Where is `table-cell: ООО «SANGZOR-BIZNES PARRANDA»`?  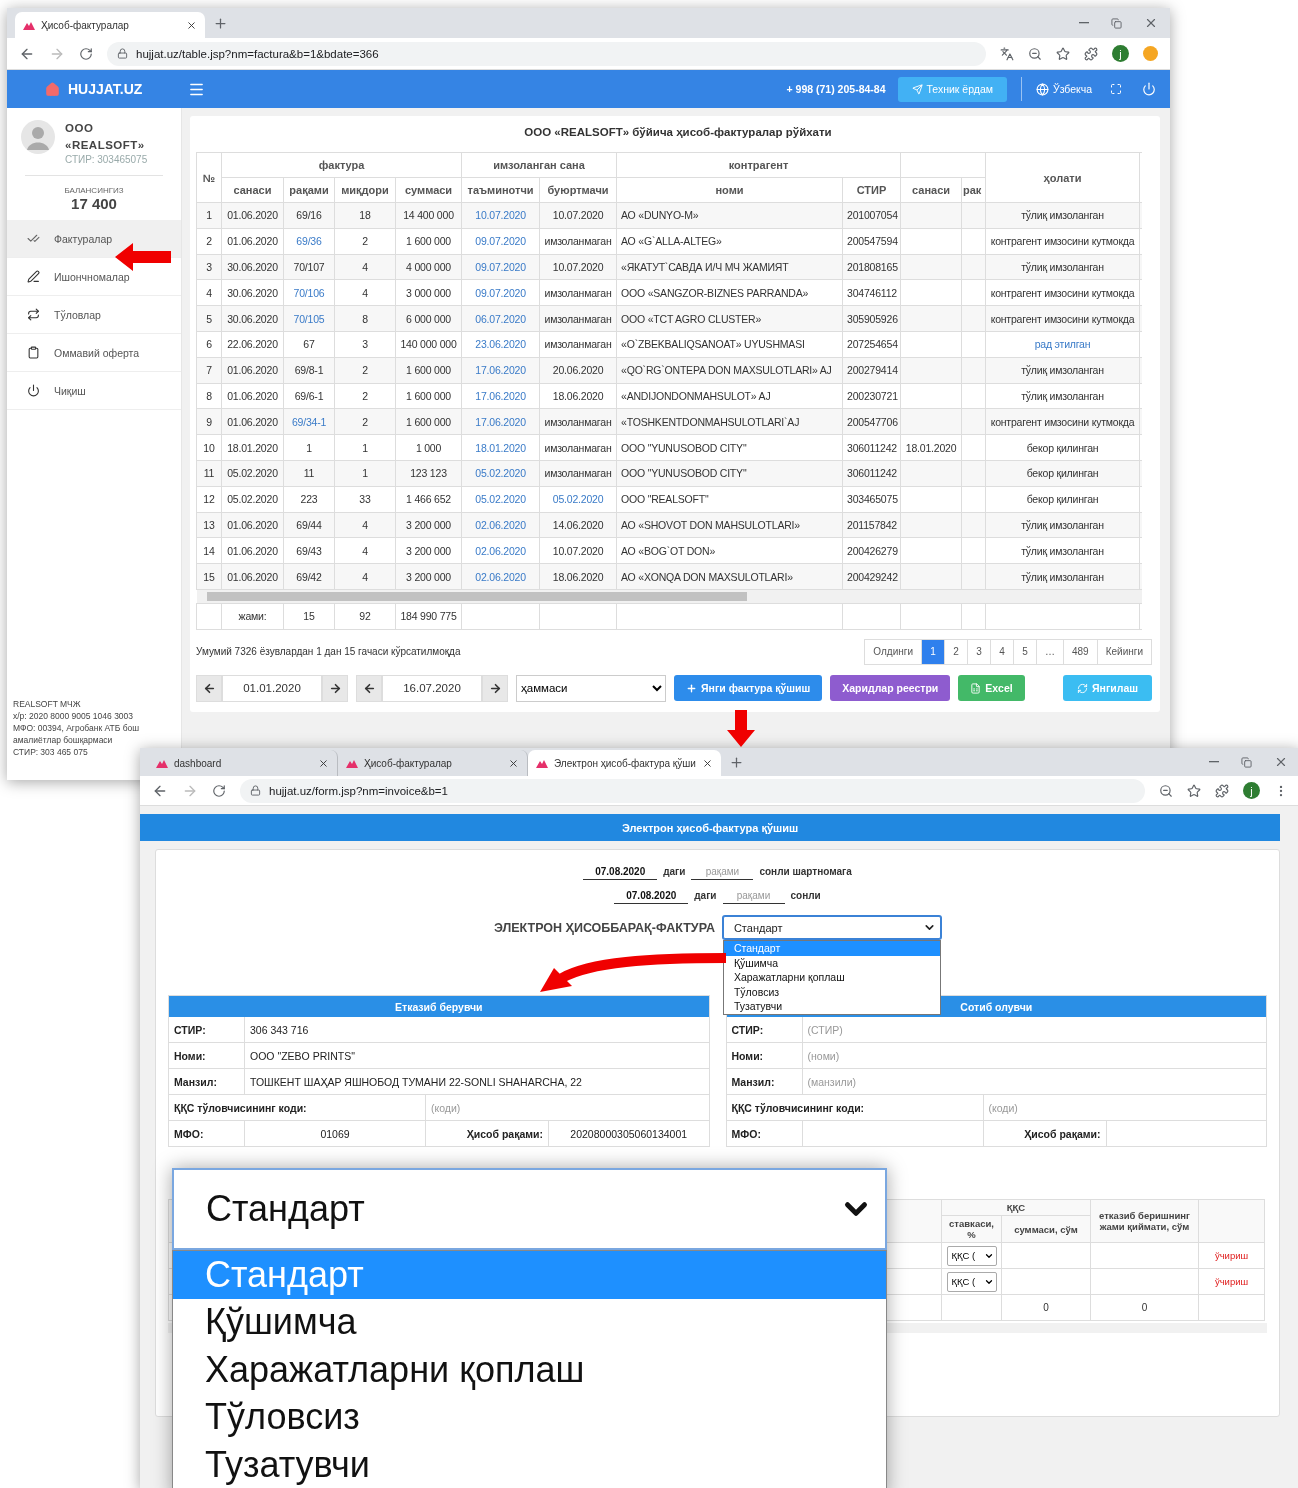
table-cell: ООО «SANGZOR-BIZNES PARRANDA» is located at coordinates (729, 292).